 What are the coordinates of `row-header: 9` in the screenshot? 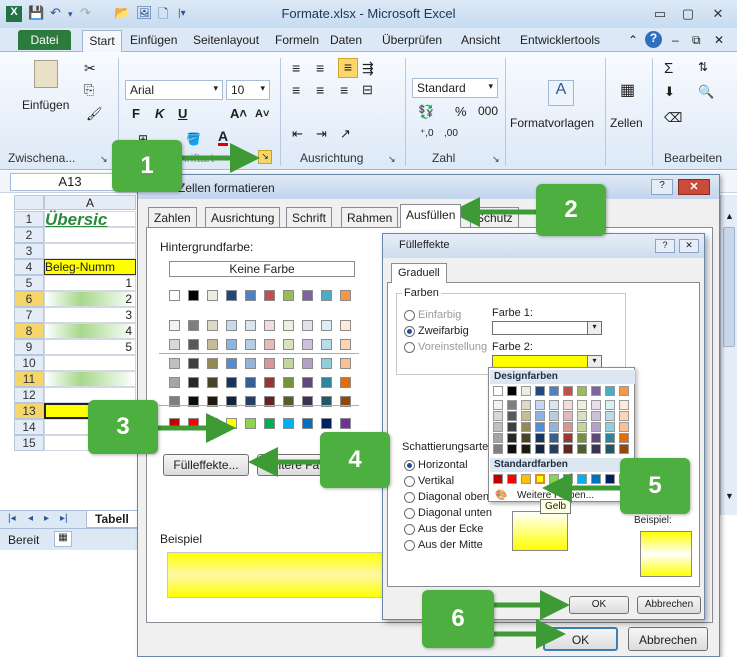 It's located at (29, 347).